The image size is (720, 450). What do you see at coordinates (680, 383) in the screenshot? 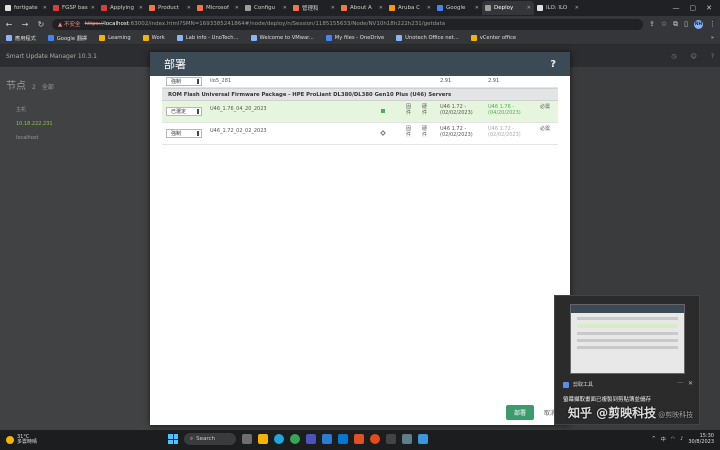
I see `more-options-icon: ···` at bounding box center [680, 383].